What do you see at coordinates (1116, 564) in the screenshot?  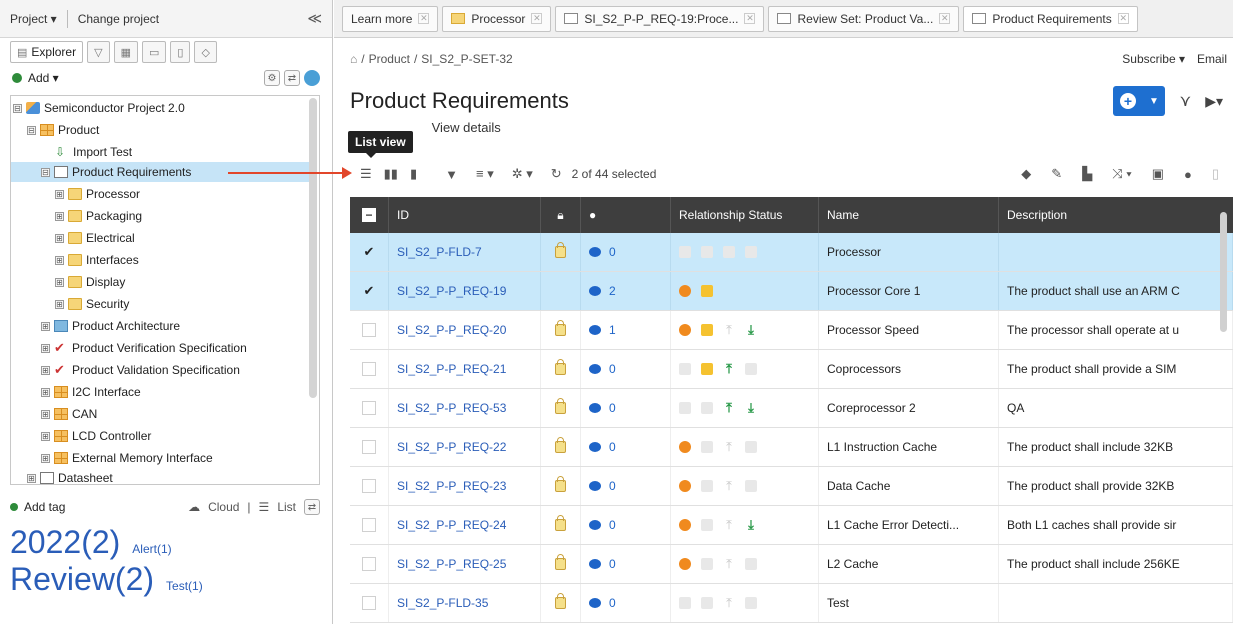 I see `row-description-cell: The product shall include 256KE` at bounding box center [1116, 564].